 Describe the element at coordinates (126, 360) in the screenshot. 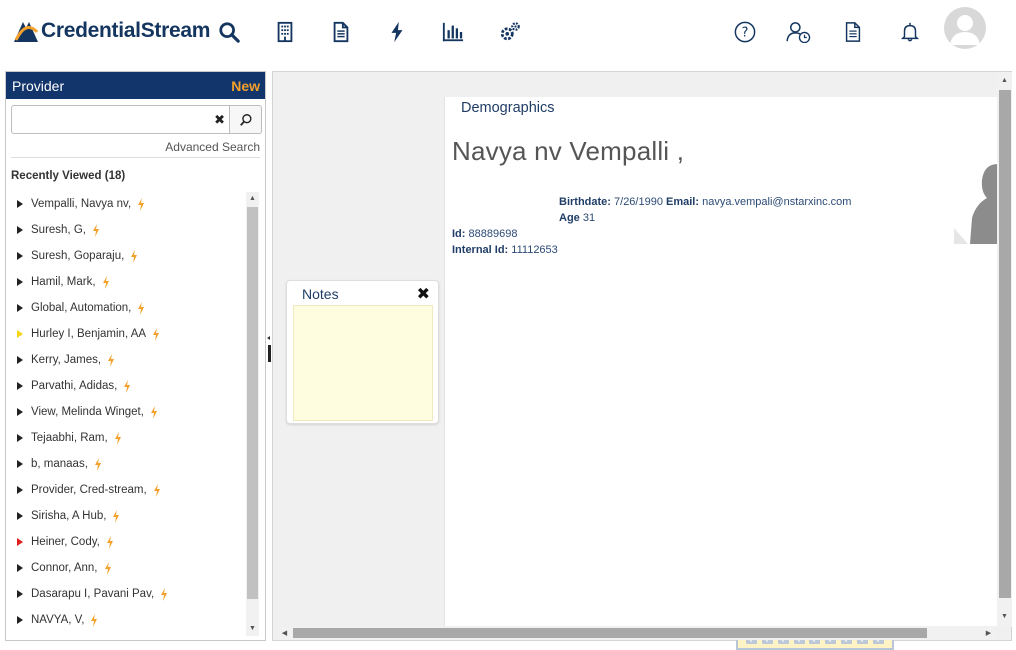

I see `list-item: Kerry, James,` at that location.